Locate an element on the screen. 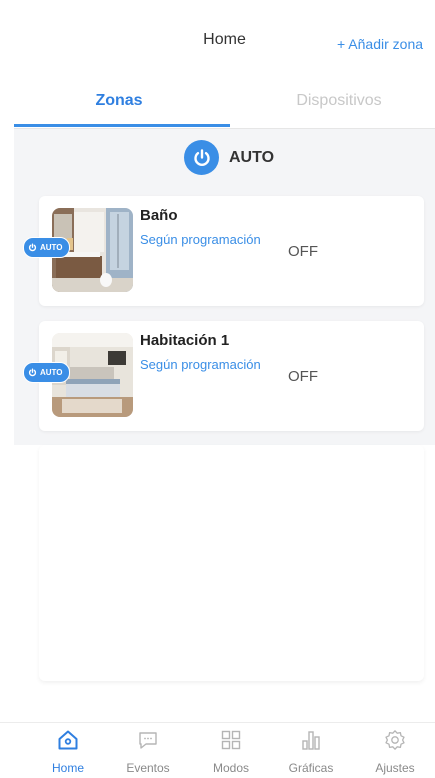 This screenshot has height=778, width=435. grid-icon is located at coordinates (231, 740).